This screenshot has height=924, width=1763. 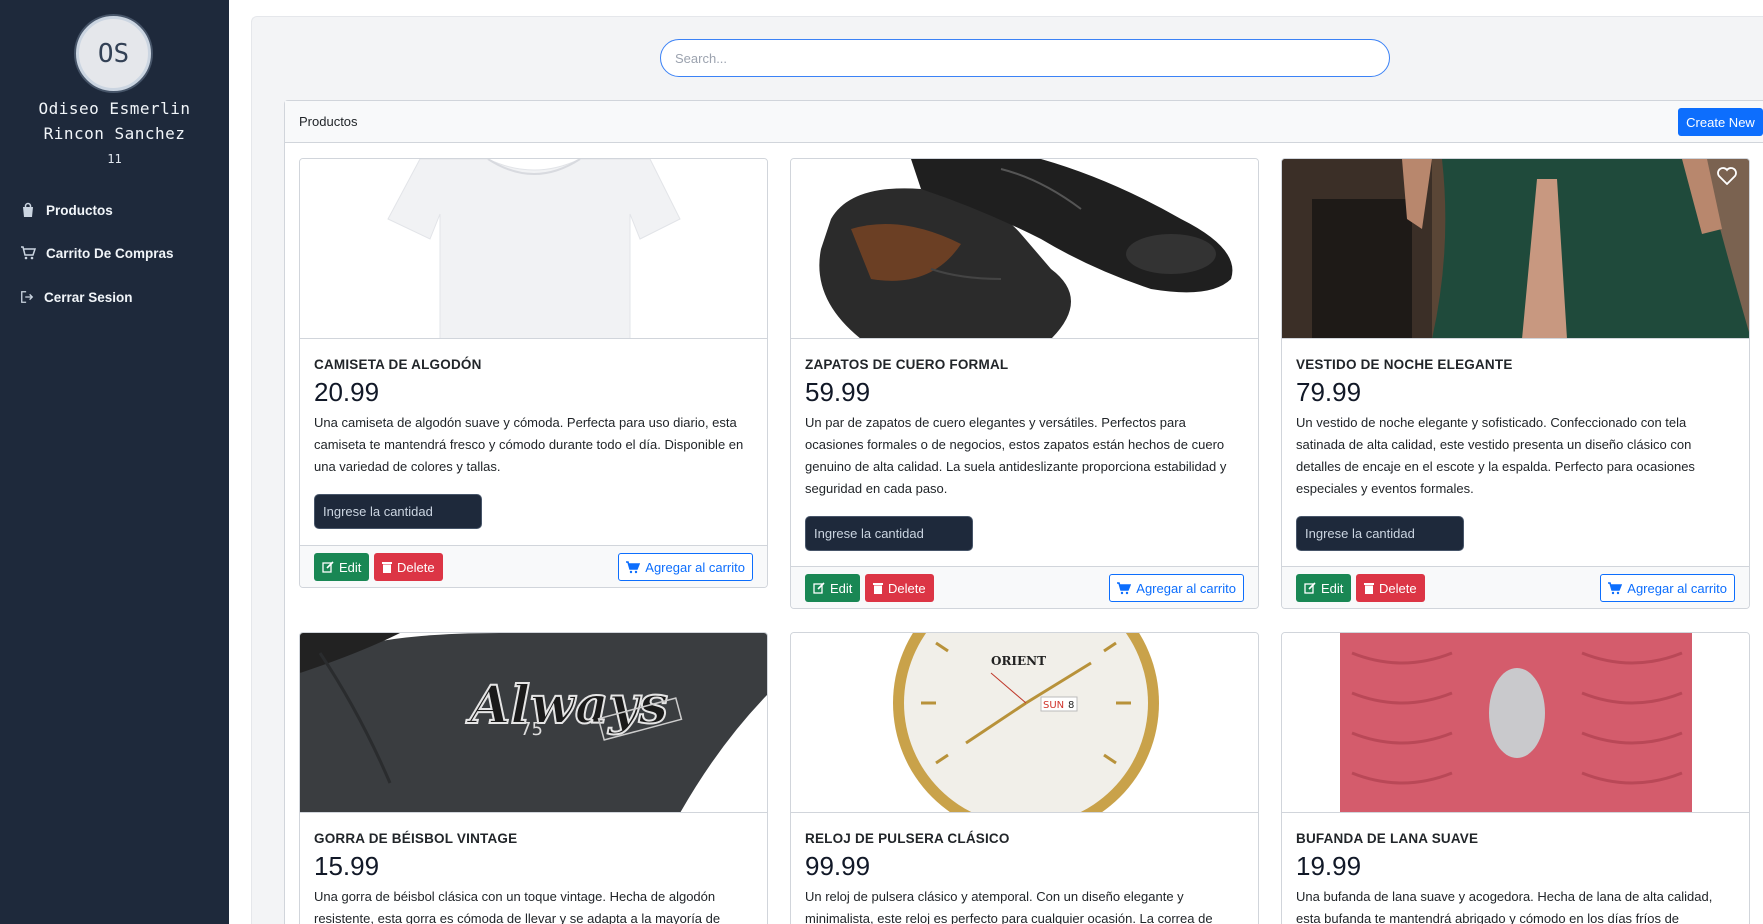 I want to click on product-price: 79.99, so click(x=1329, y=392).